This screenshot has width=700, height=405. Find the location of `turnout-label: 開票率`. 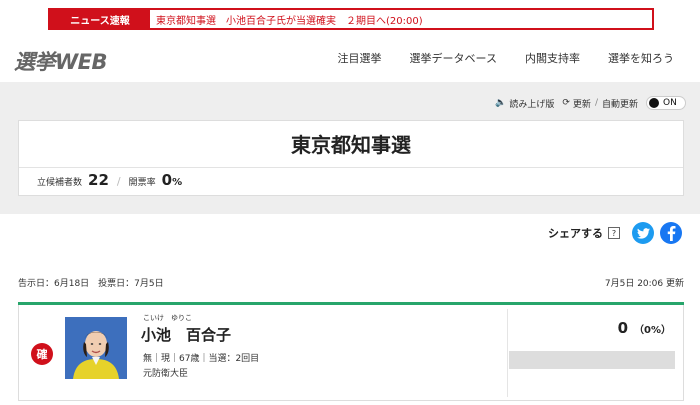

turnout-label: 開票率 is located at coordinates (142, 183).